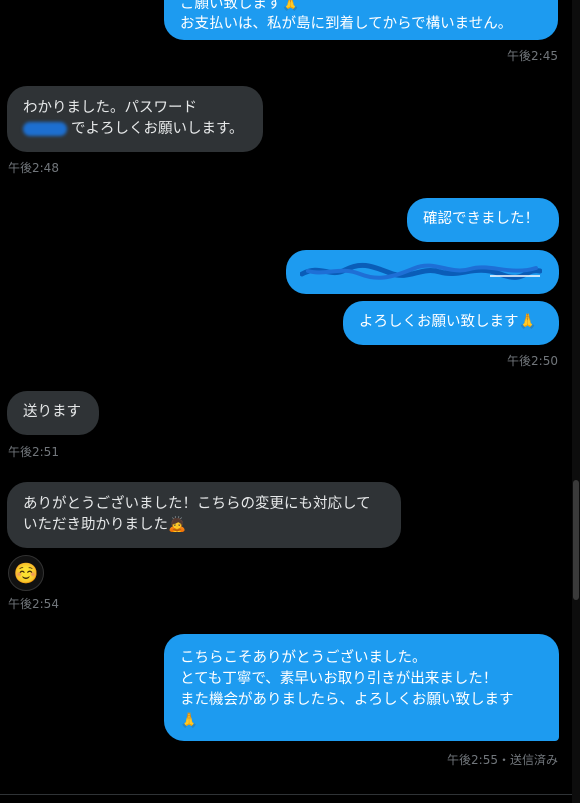 This screenshot has width=580, height=803. Describe the element at coordinates (303, 658) in the screenshot. I see `message-text: こちらこそありがとうございました。` at that location.